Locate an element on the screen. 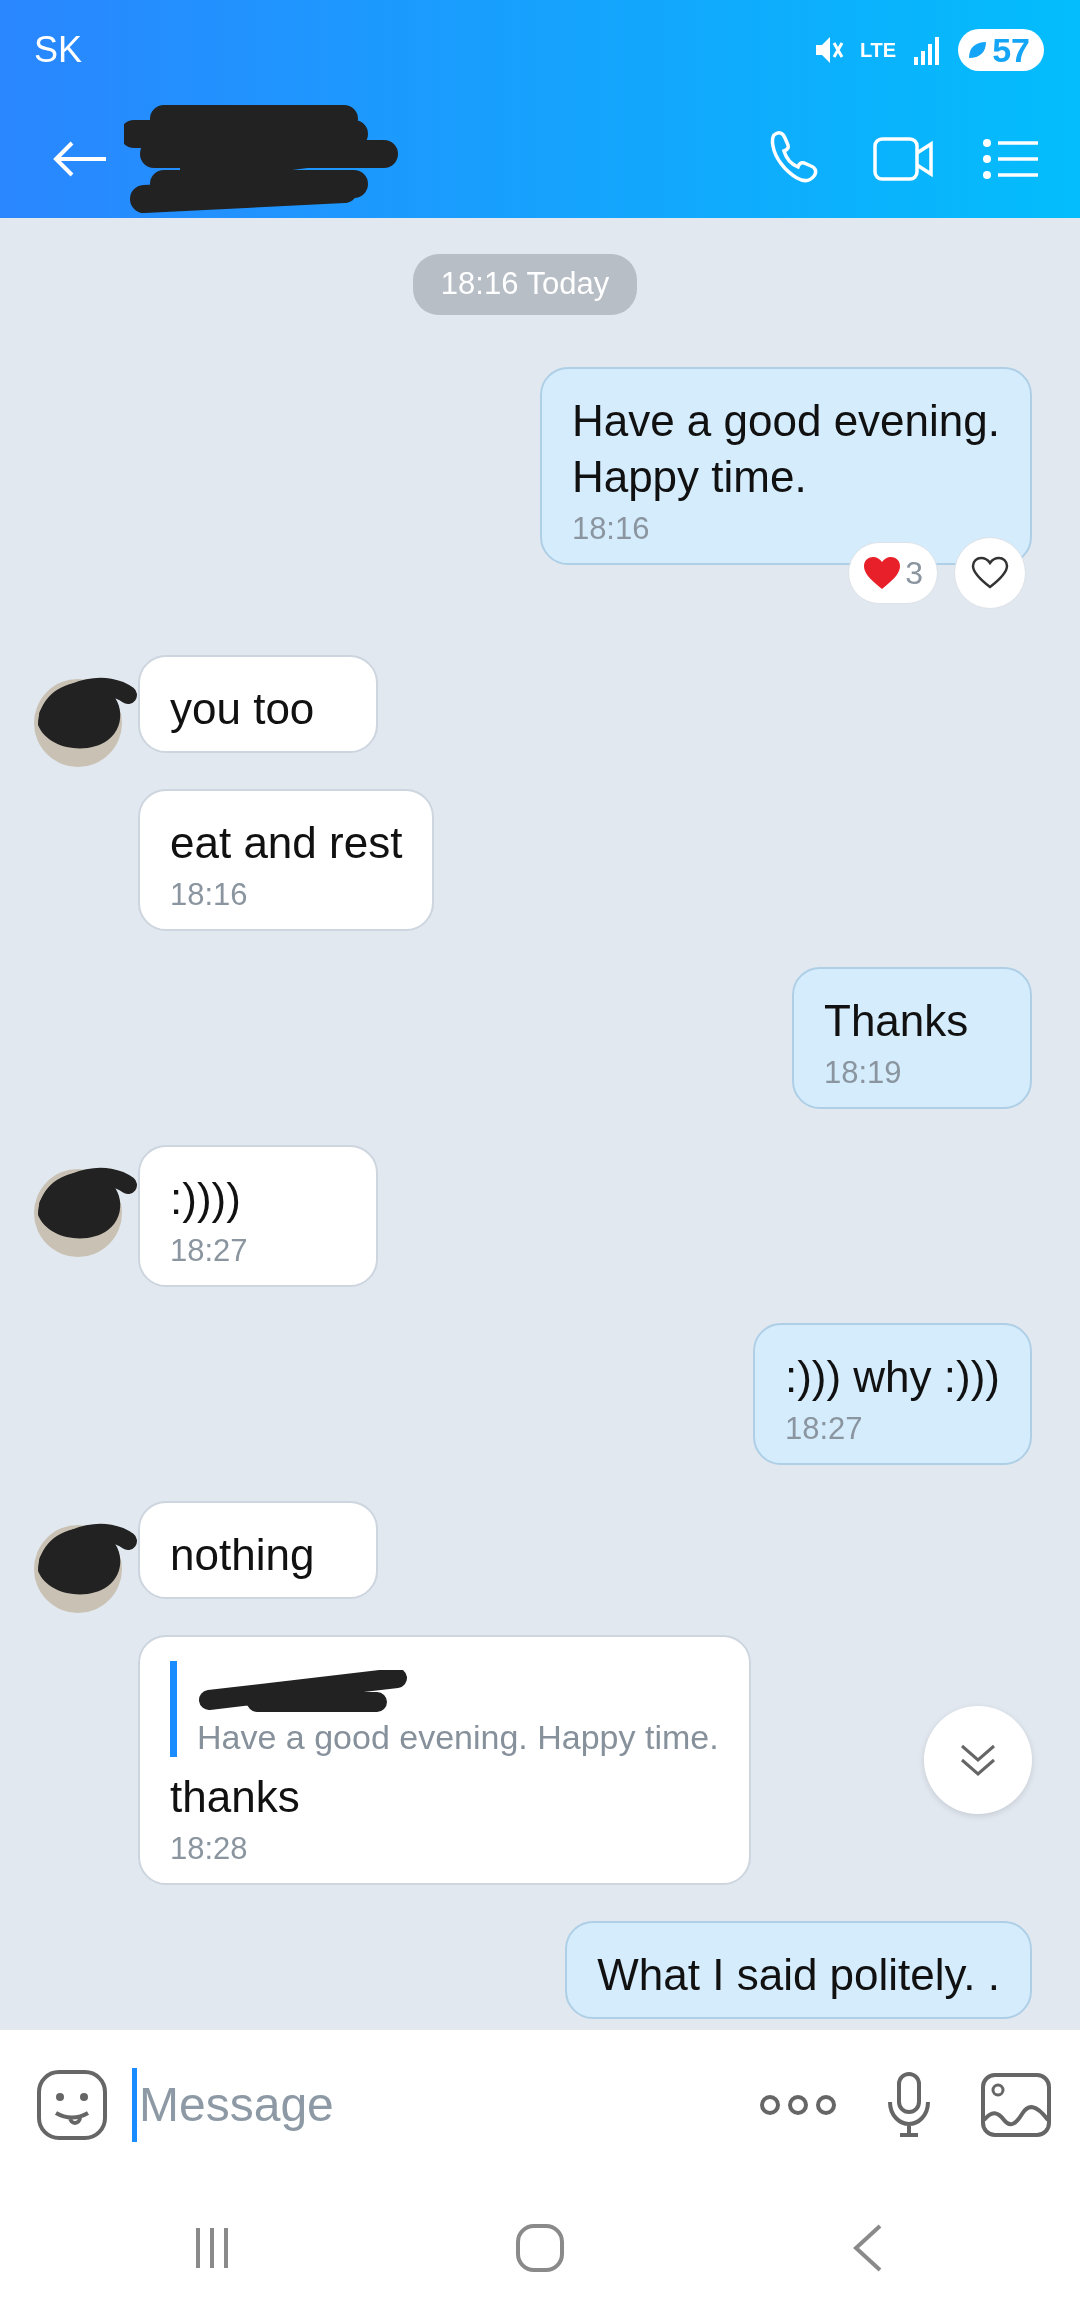 The height and width of the screenshot is (2316, 1080). back-icon is located at coordinates (80, 159).